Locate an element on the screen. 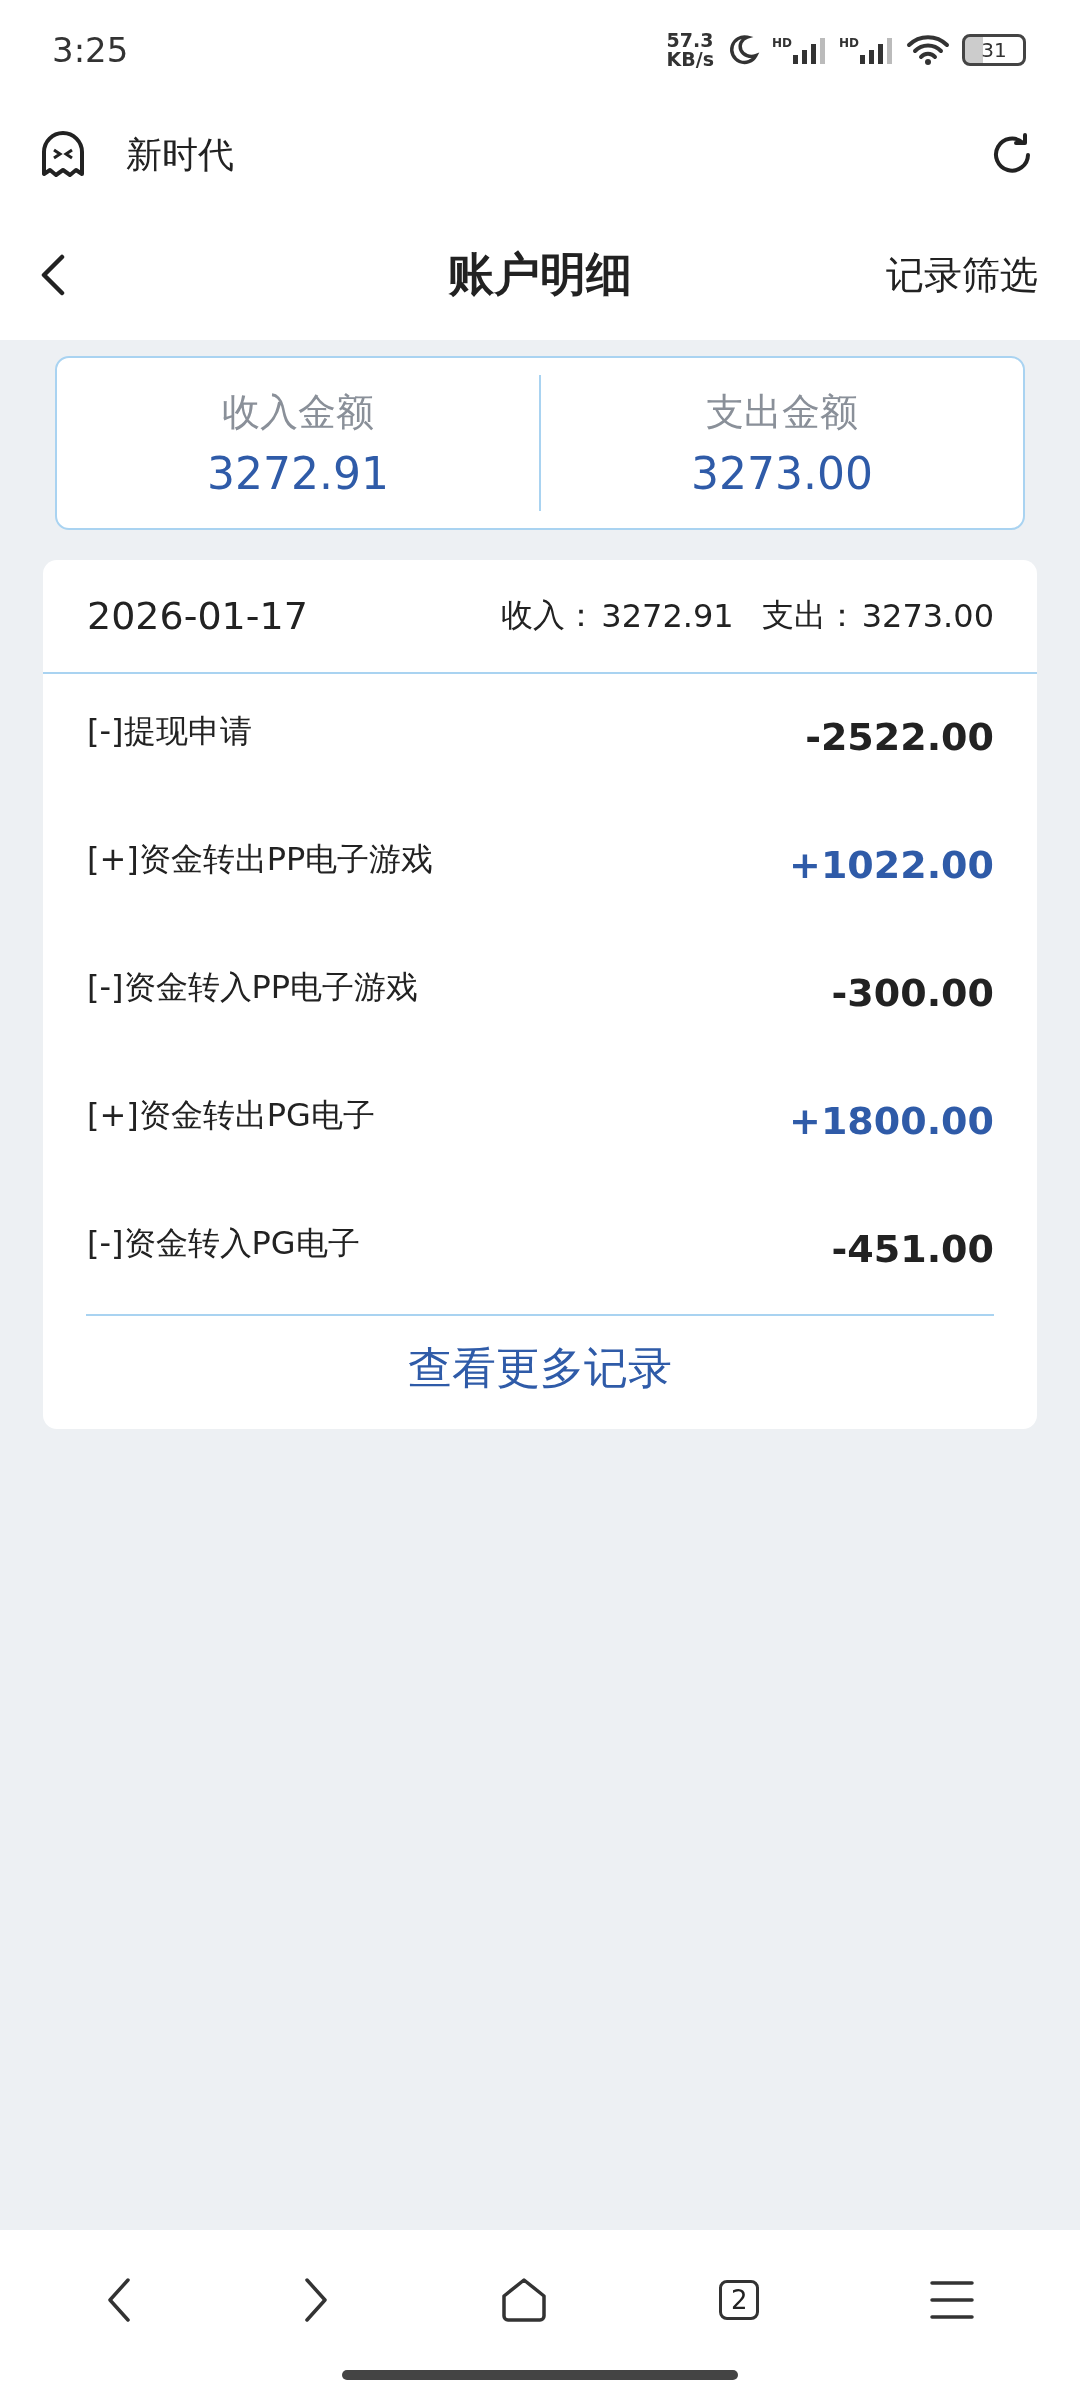 This screenshot has height=2400, width=1080. transaction-title: [-]资金转入PP电子游戏 is located at coordinates (253, 987).